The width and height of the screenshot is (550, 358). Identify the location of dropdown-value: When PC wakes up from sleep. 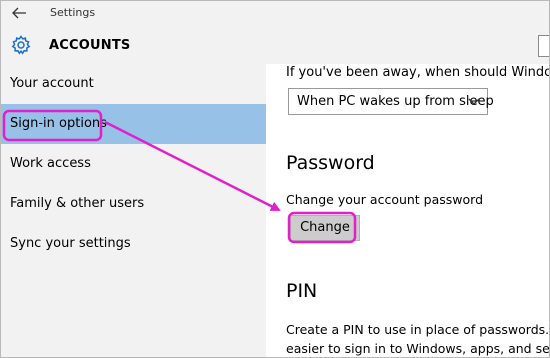
(395, 101).